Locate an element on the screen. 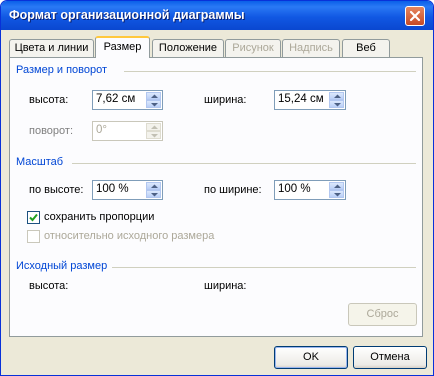 This screenshot has height=376, width=434. scale-width-spinner: 100 % is located at coordinates (310, 190).